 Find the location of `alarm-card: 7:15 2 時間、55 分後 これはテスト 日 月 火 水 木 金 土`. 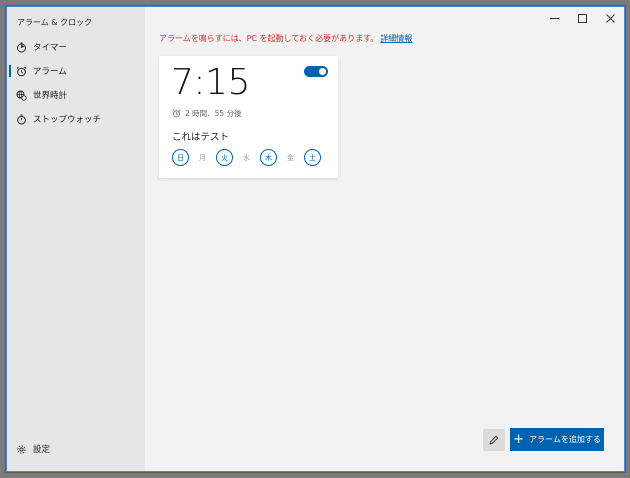

alarm-card: 7:15 2 時間、55 分後 これはテスト 日 月 火 水 木 金 土 is located at coordinates (248, 117).